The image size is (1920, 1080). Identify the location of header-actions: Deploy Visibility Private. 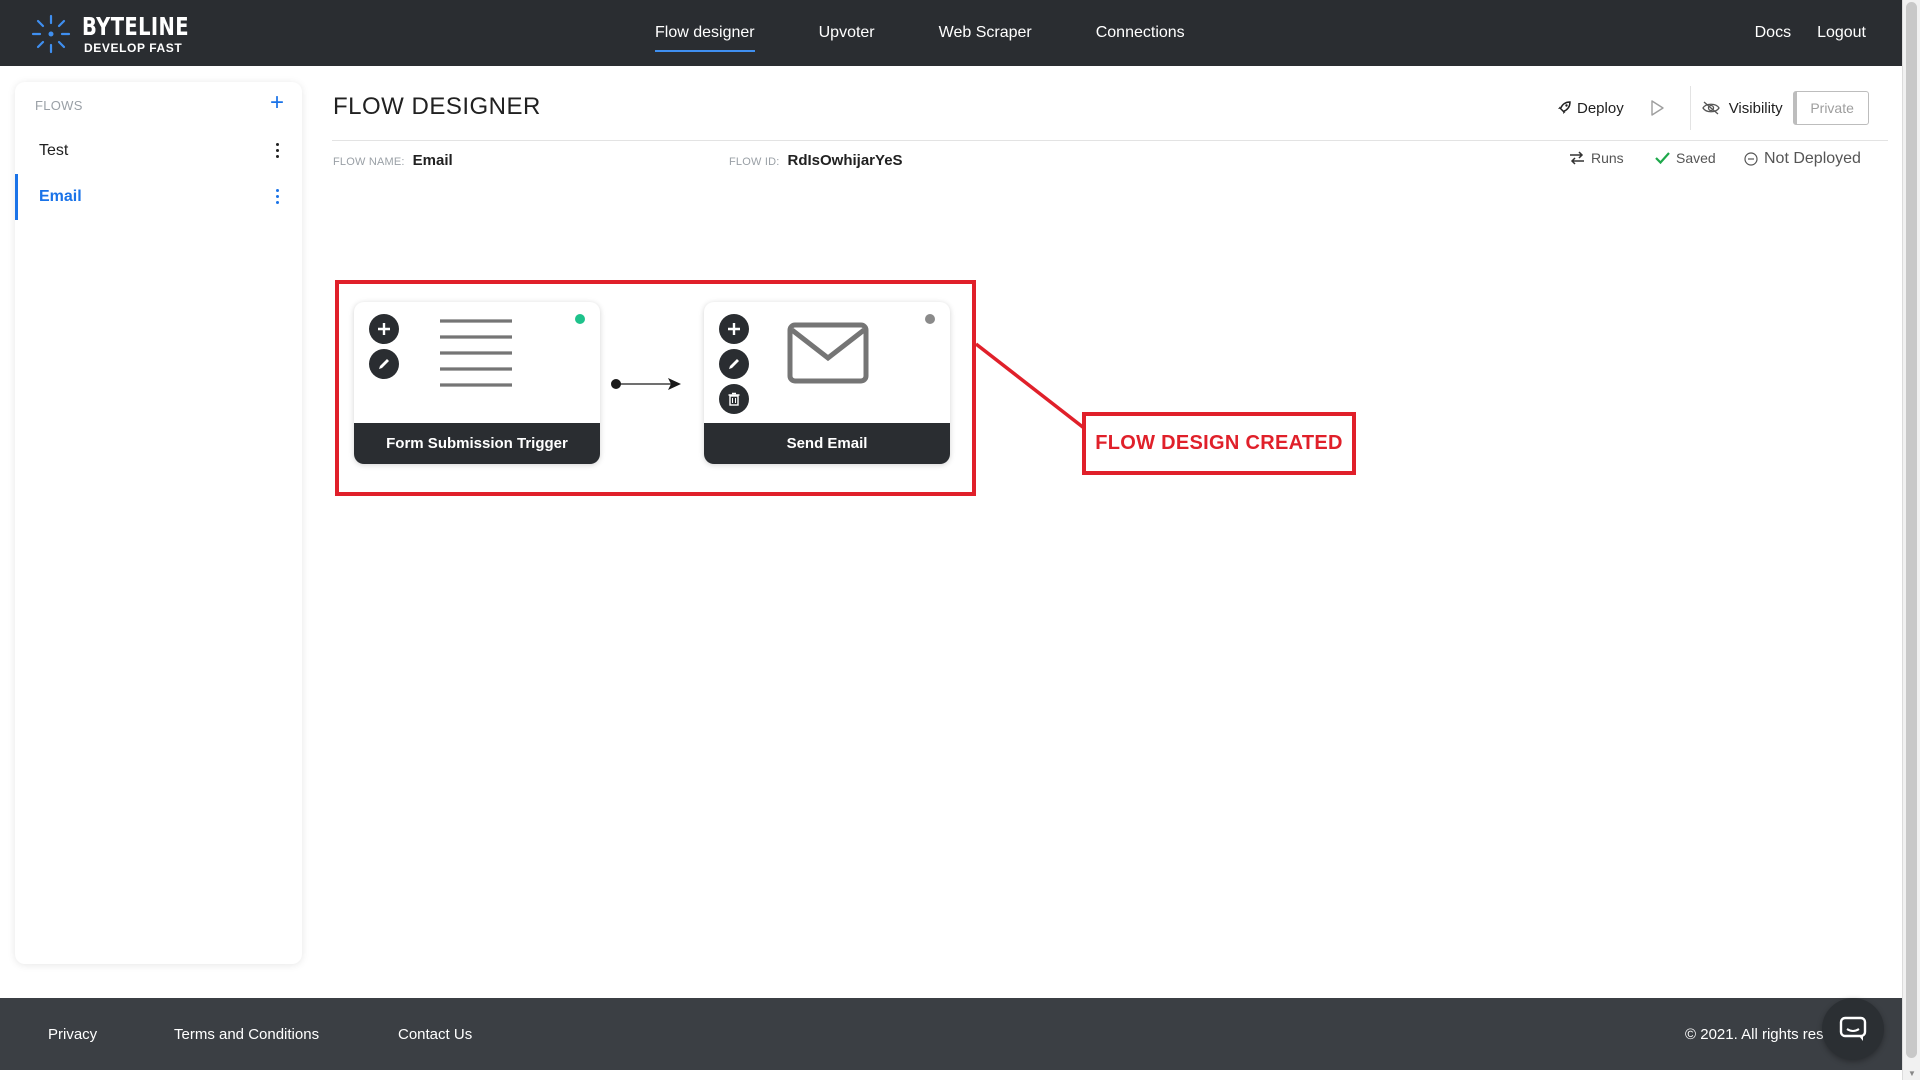
(1712, 108).